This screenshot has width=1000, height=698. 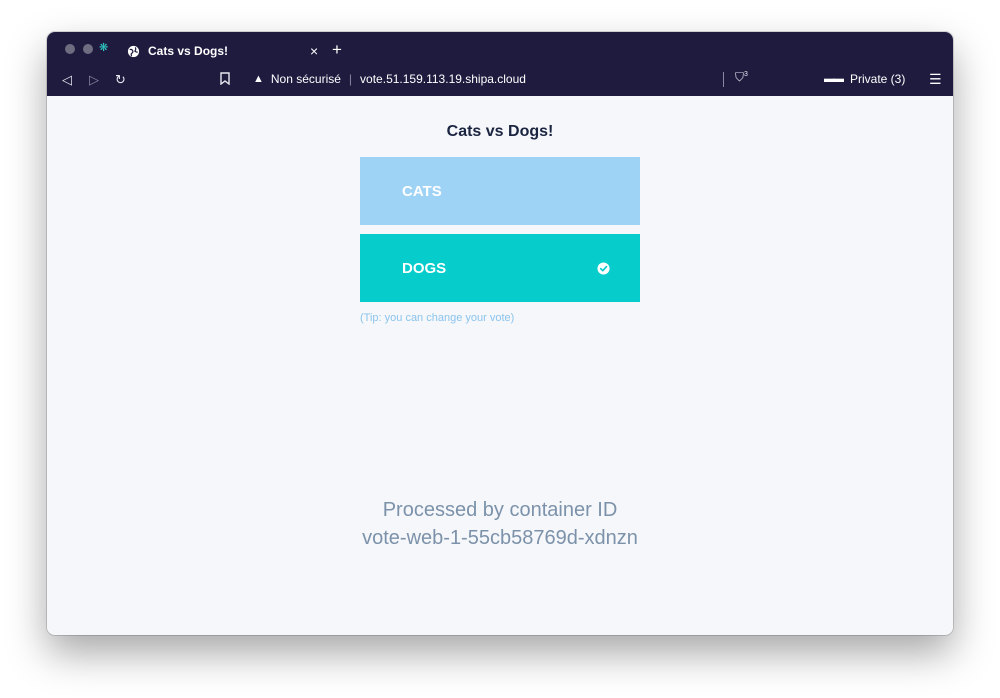 I want to click on vote-dogs-button: DOGS, so click(x=500, y=268).